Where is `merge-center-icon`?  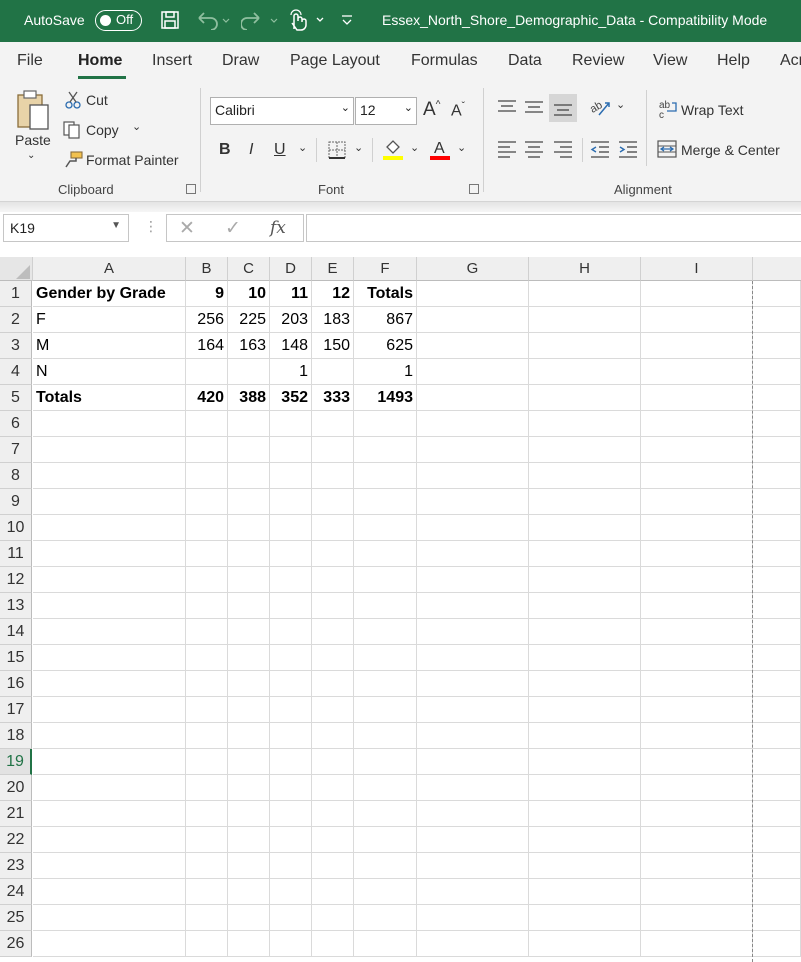
merge-center-icon is located at coordinates (667, 149).